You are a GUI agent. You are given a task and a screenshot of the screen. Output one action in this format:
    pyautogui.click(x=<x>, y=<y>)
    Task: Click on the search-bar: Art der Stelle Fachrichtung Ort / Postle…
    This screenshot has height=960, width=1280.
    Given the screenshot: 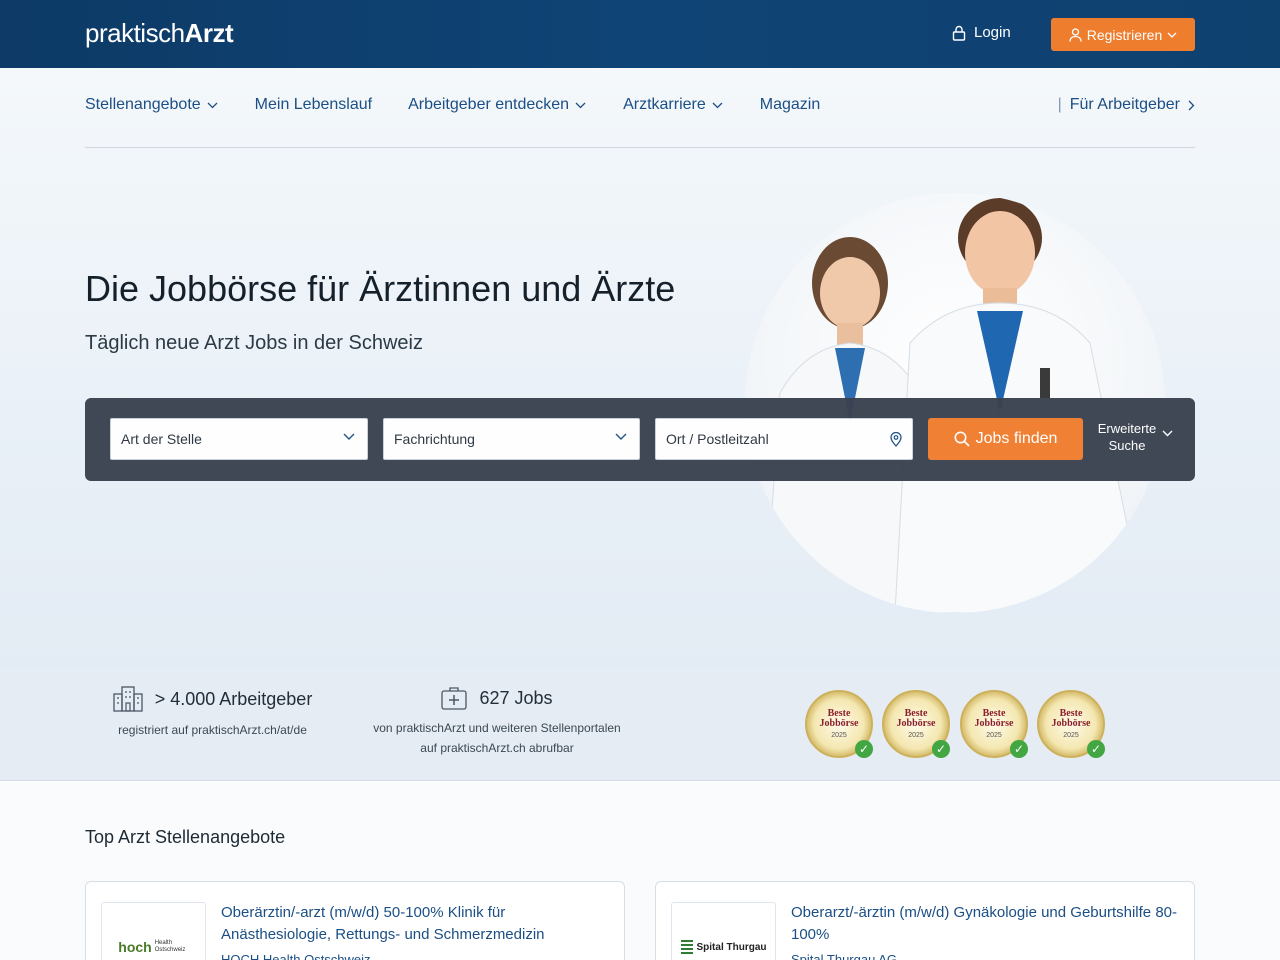 What is the action you would take?
    pyautogui.click(x=640, y=439)
    